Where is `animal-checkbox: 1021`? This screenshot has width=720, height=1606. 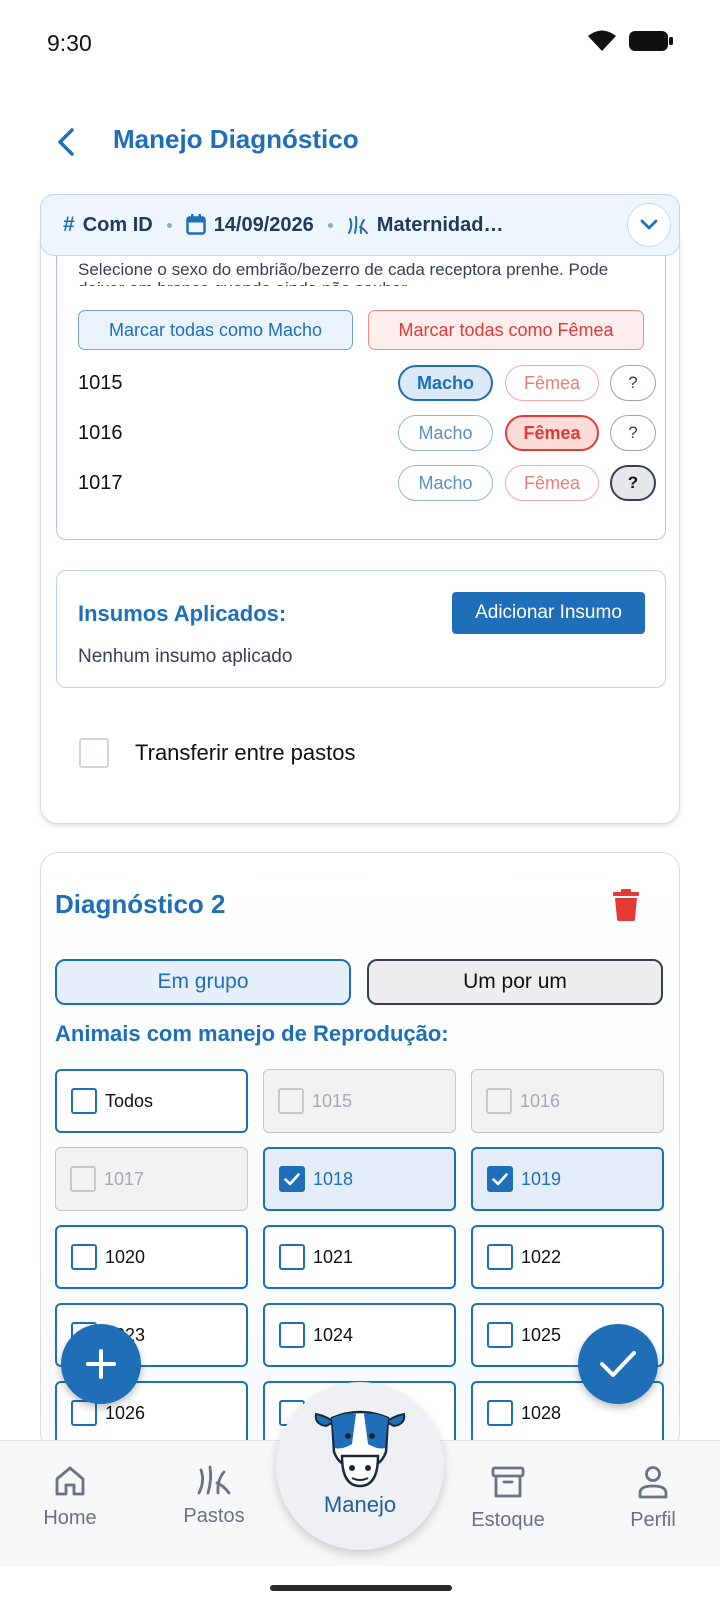 animal-checkbox: 1021 is located at coordinates (359, 1257).